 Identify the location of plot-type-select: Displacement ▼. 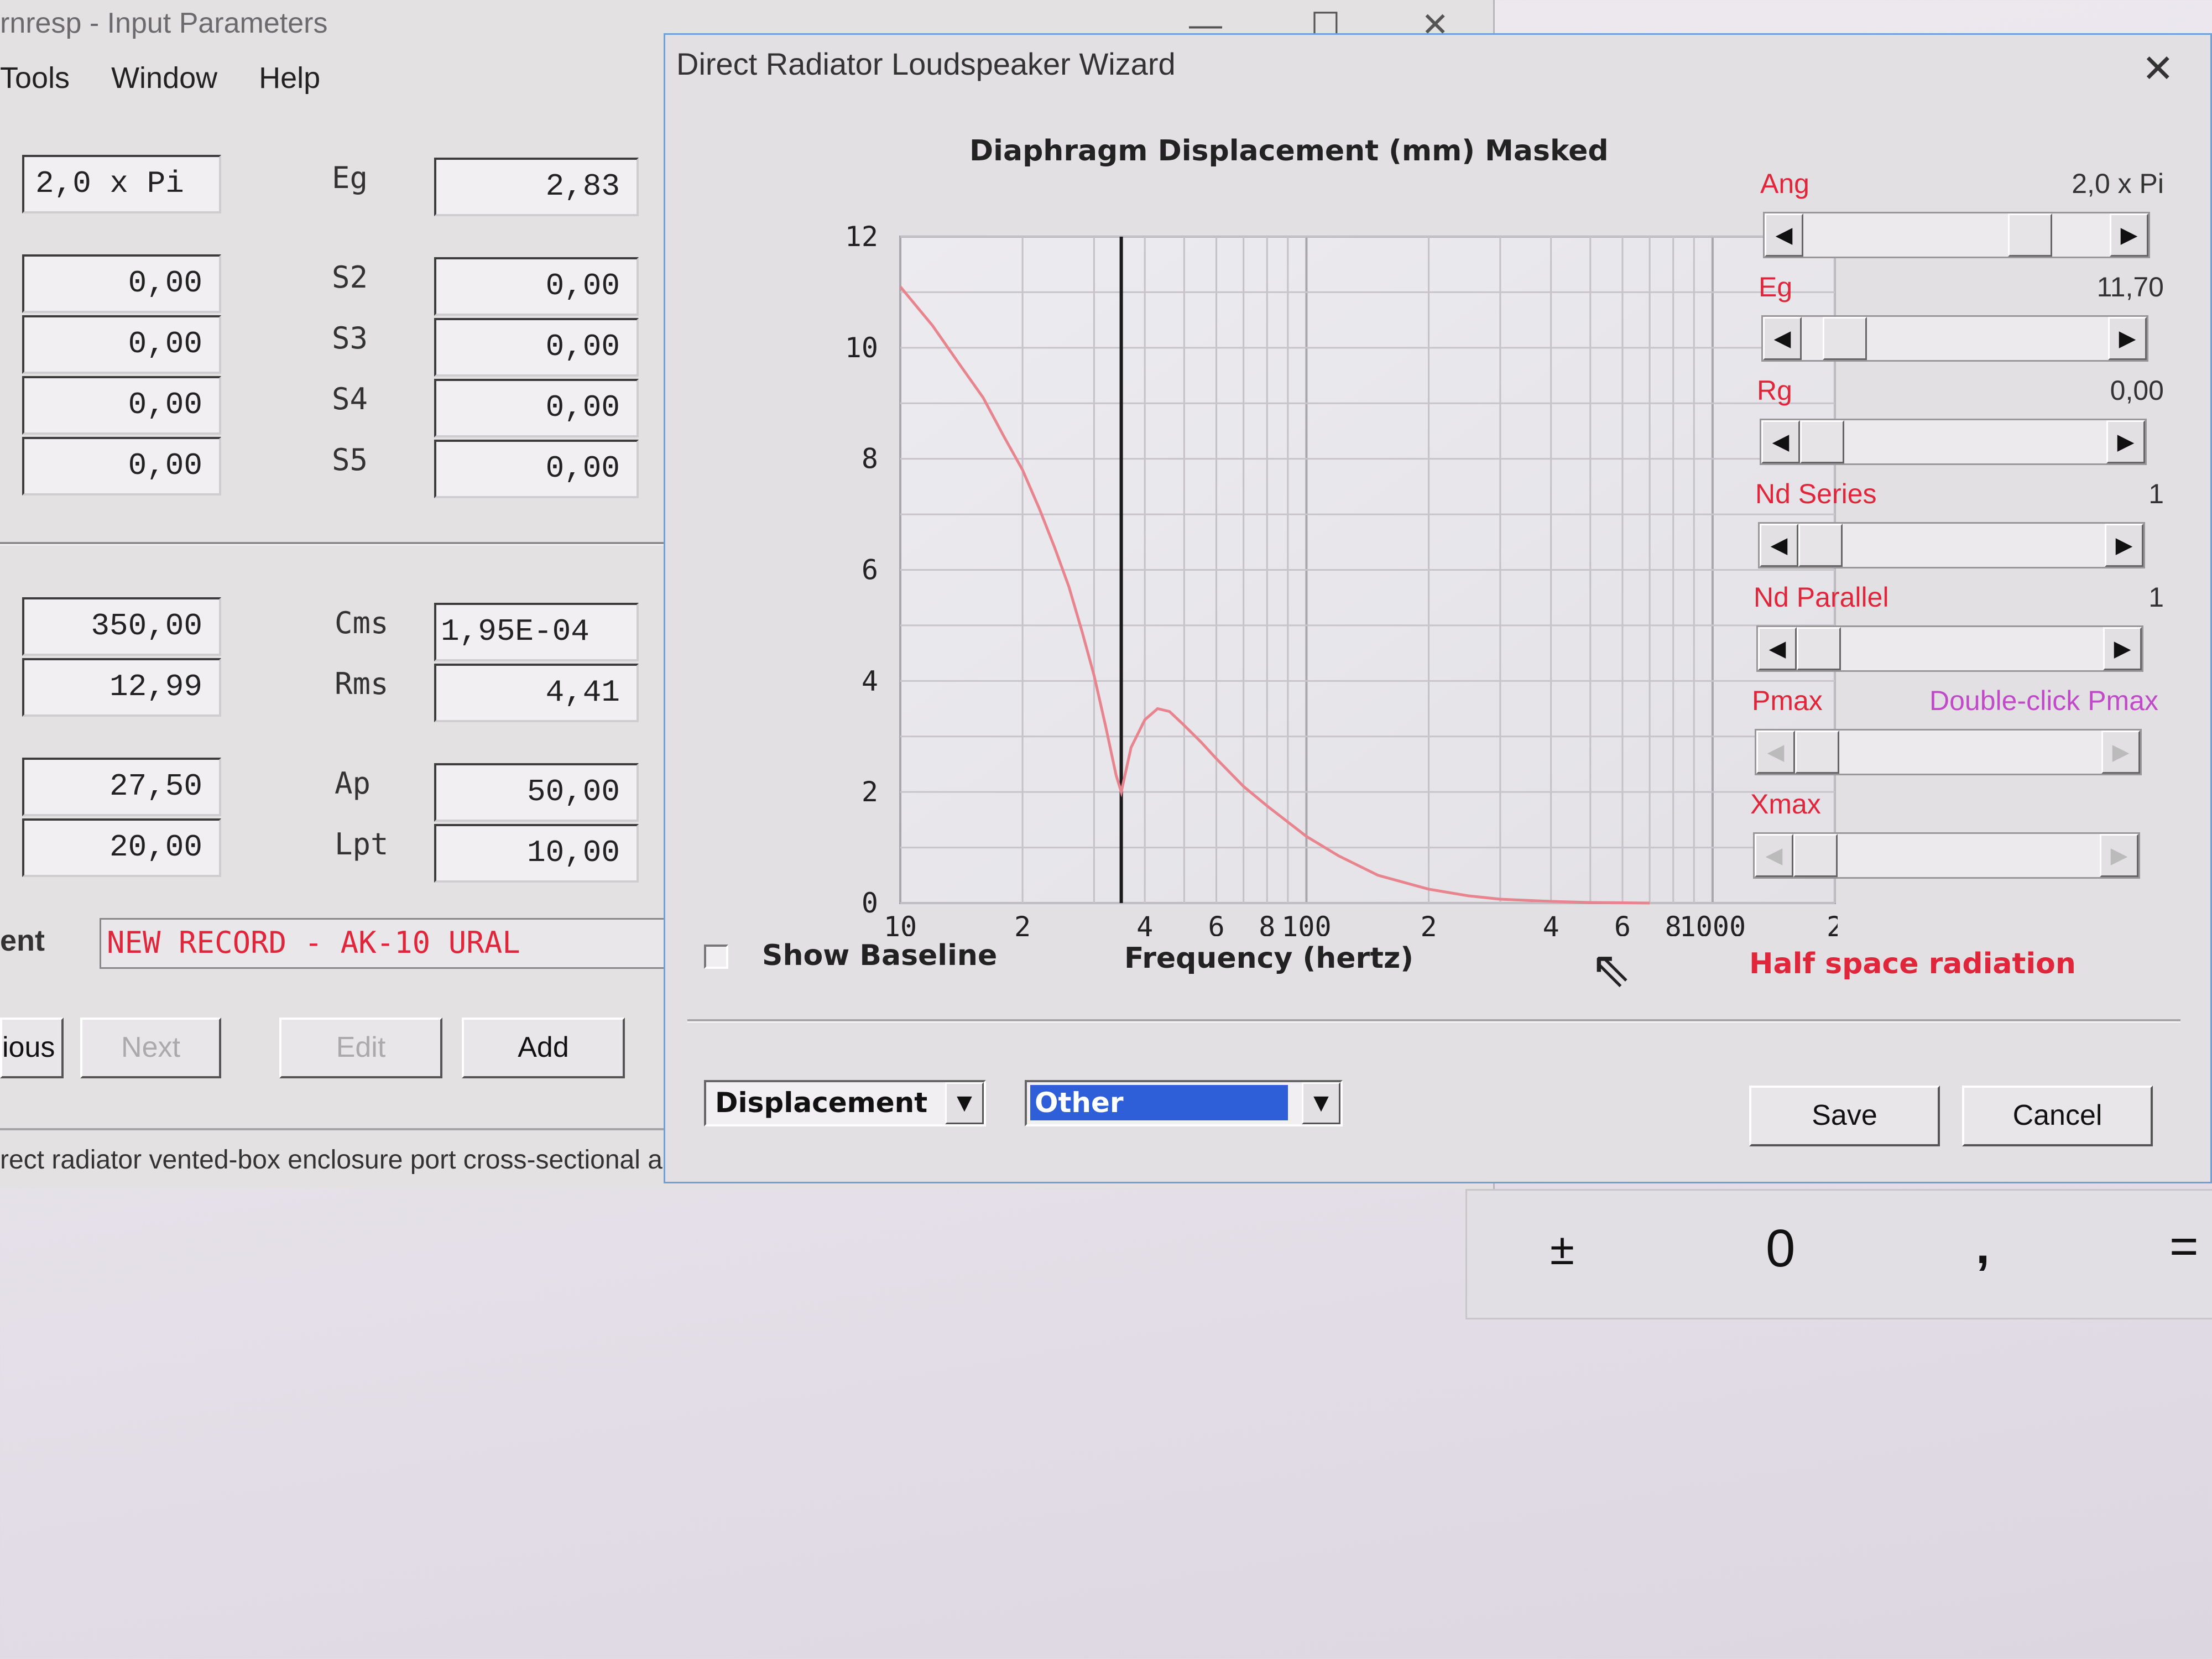
(845, 1103).